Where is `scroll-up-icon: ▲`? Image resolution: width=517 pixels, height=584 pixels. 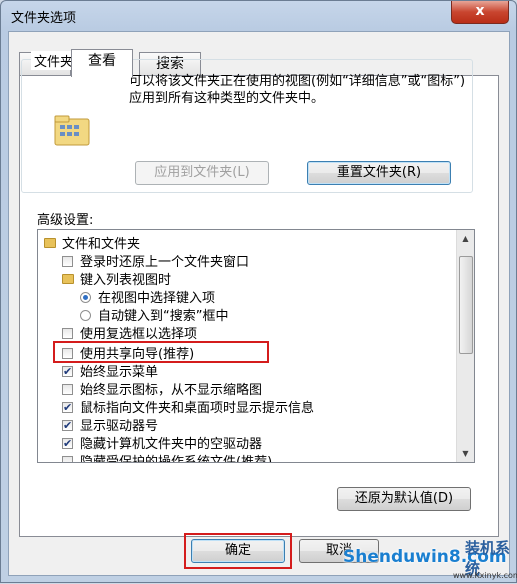 scroll-up-icon: ▲ is located at coordinates (465, 238).